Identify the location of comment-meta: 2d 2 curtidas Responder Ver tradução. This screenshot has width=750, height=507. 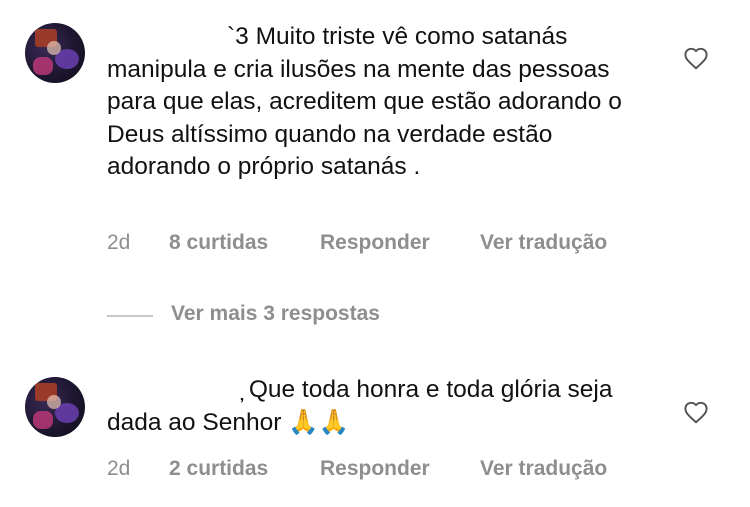
(387, 471).